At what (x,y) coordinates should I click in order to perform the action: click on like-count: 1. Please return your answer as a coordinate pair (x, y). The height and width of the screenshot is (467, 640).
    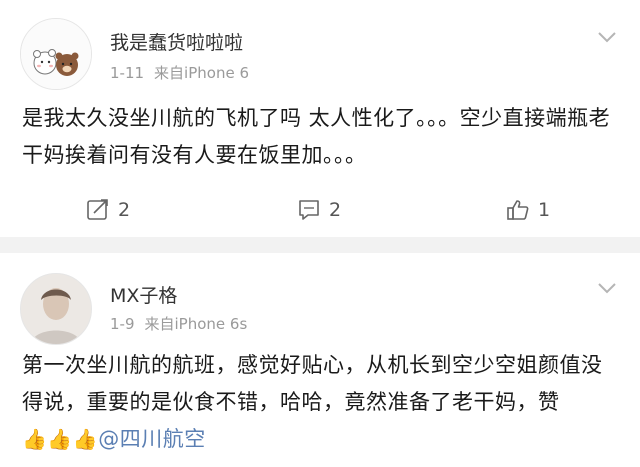
    Looking at the image, I should click on (544, 210).